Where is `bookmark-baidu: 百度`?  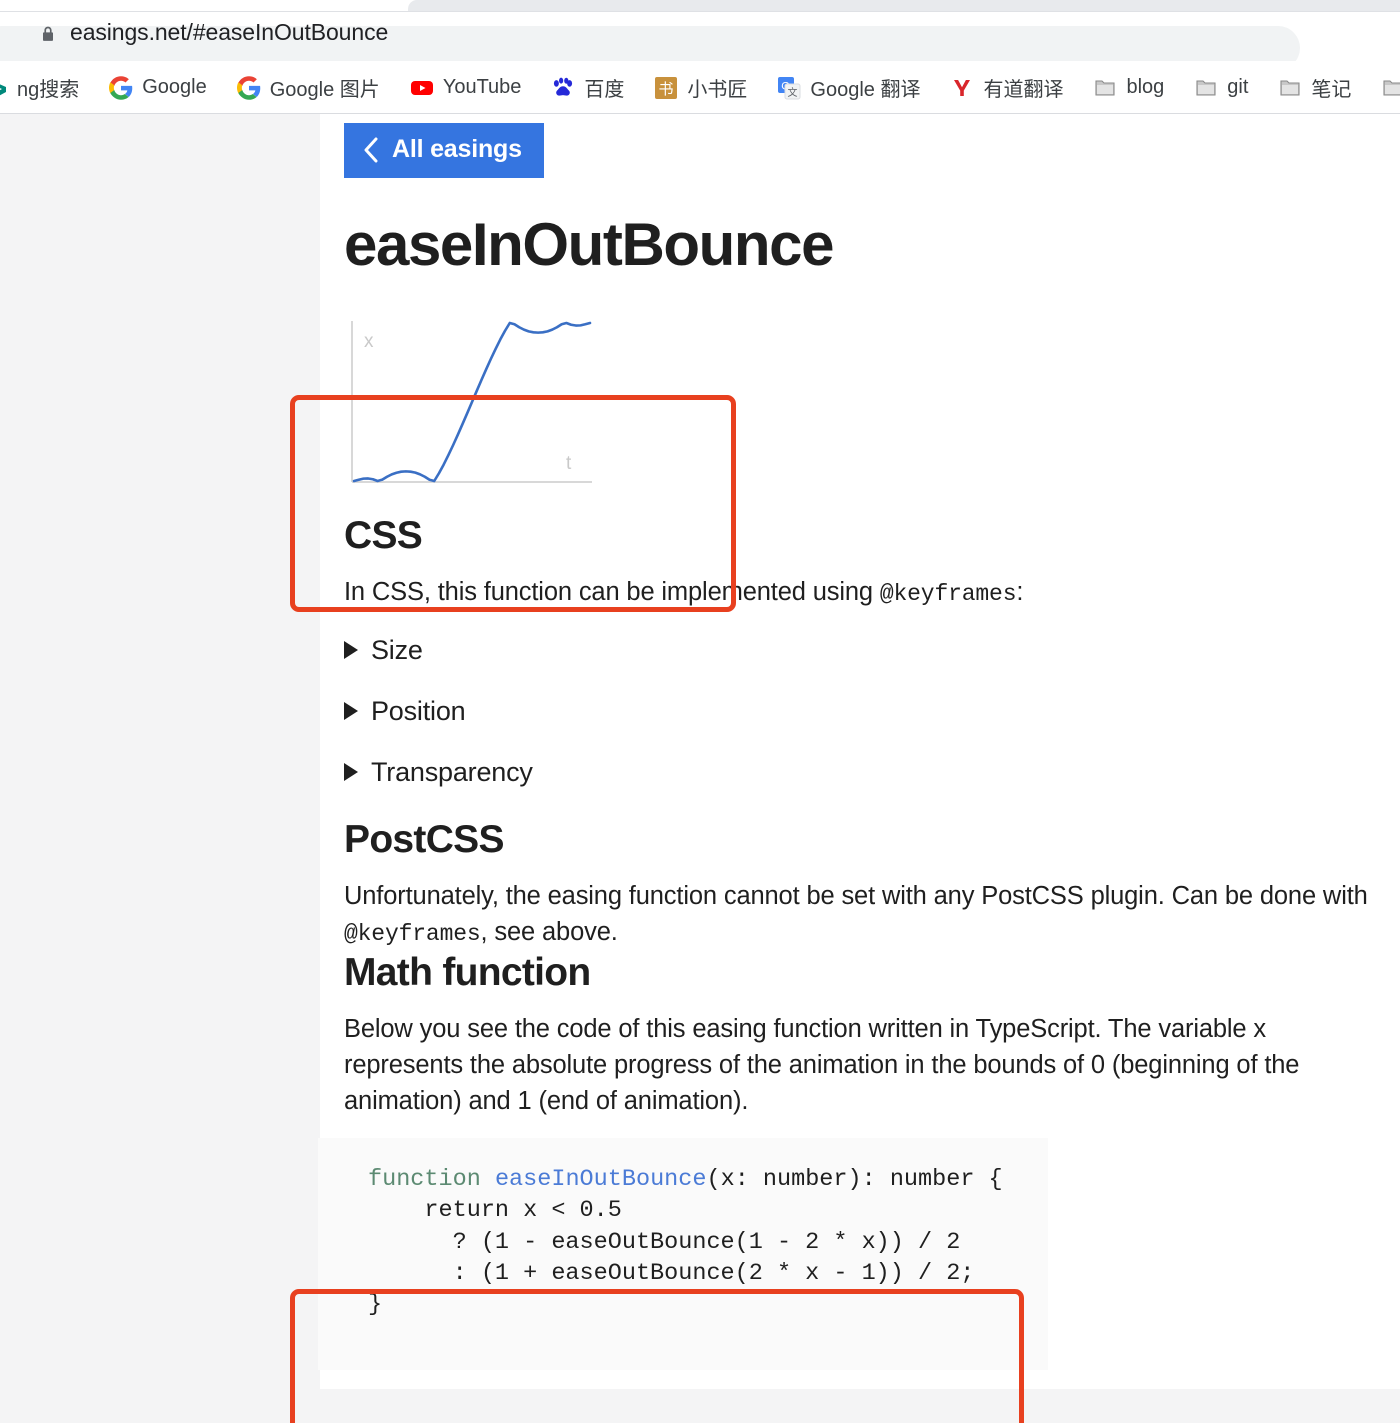
bookmark-baidu: 百度 is located at coordinates (587, 87).